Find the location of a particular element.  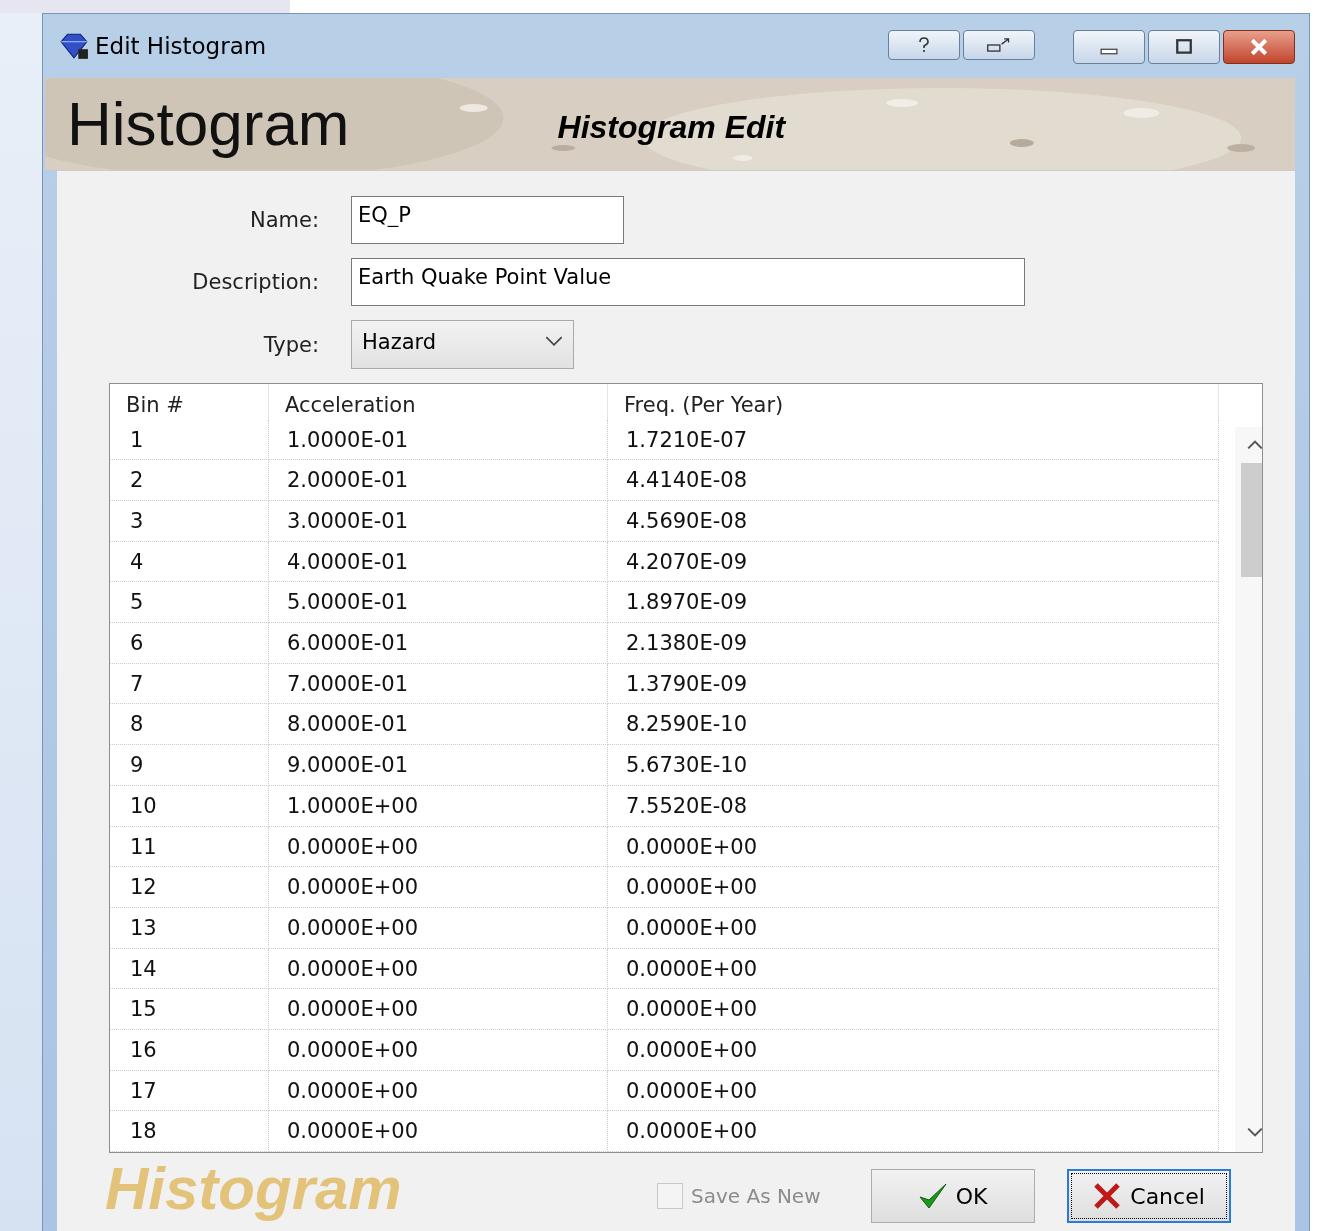

diamond-icon is located at coordinates (74, 46).